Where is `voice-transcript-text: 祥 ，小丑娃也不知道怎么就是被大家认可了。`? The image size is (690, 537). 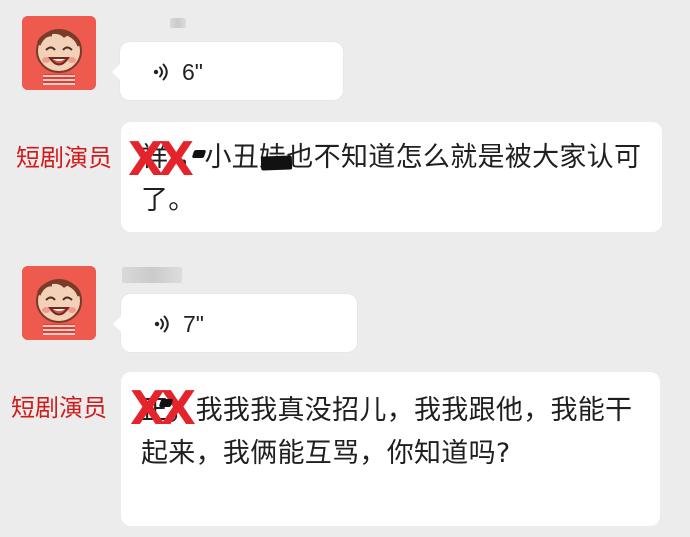 voice-transcript-text: 祥 ，小丑娃也不知道怎么就是被大家认可了。 is located at coordinates (391, 179).